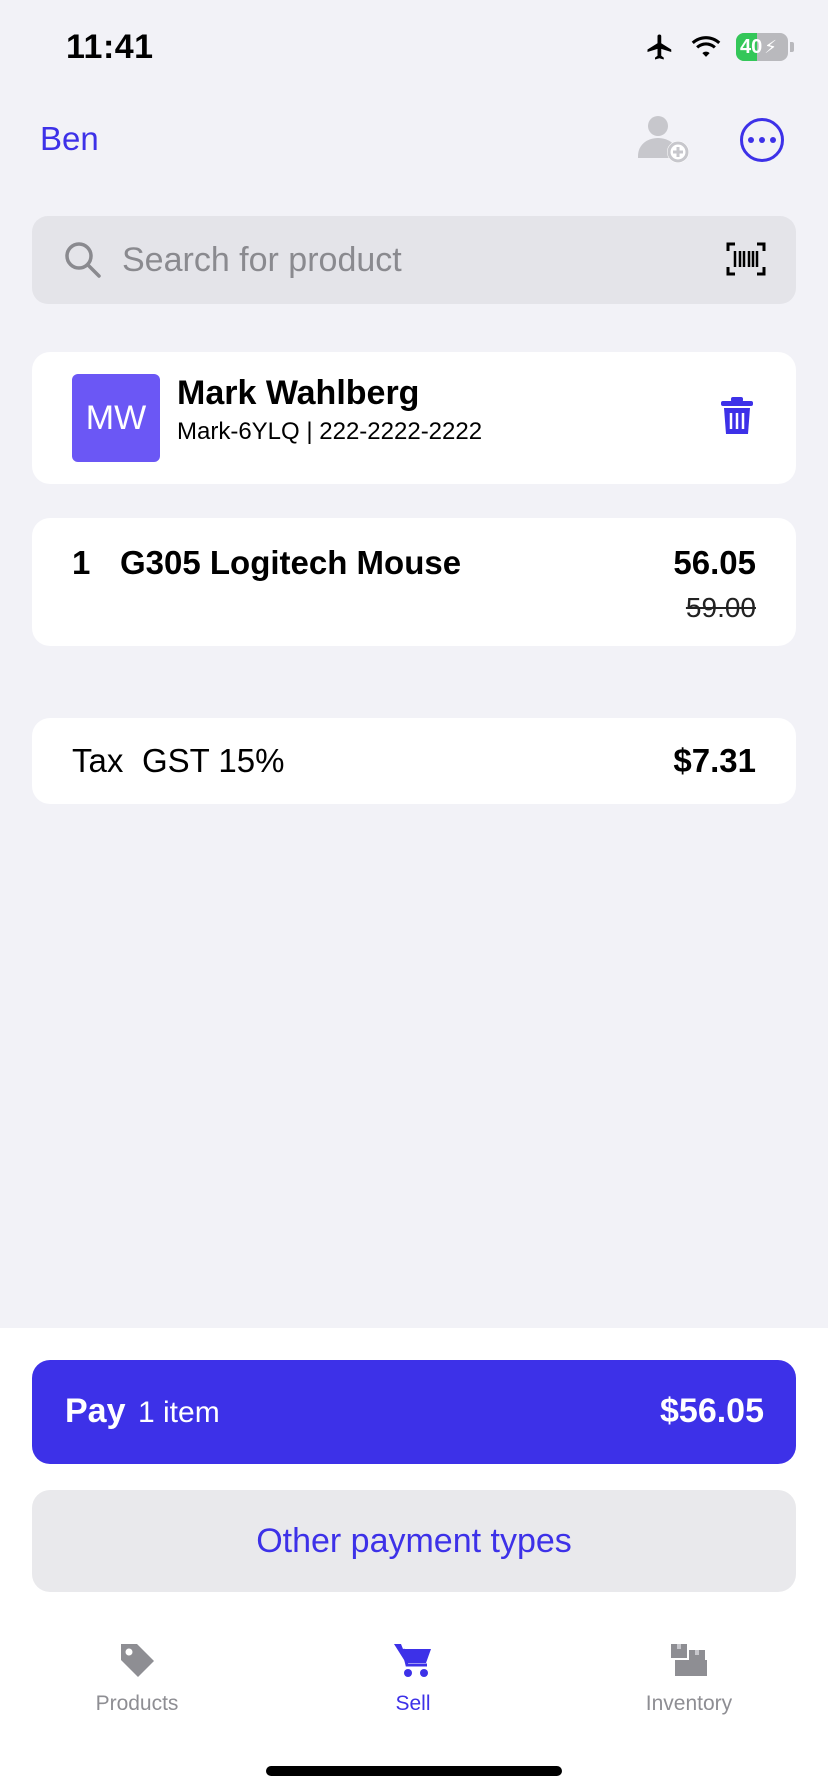  What do you see at coordinates (746, 259) in the screenshot?
I see `barcode-scan-icon` at bounding box center [746, 259].